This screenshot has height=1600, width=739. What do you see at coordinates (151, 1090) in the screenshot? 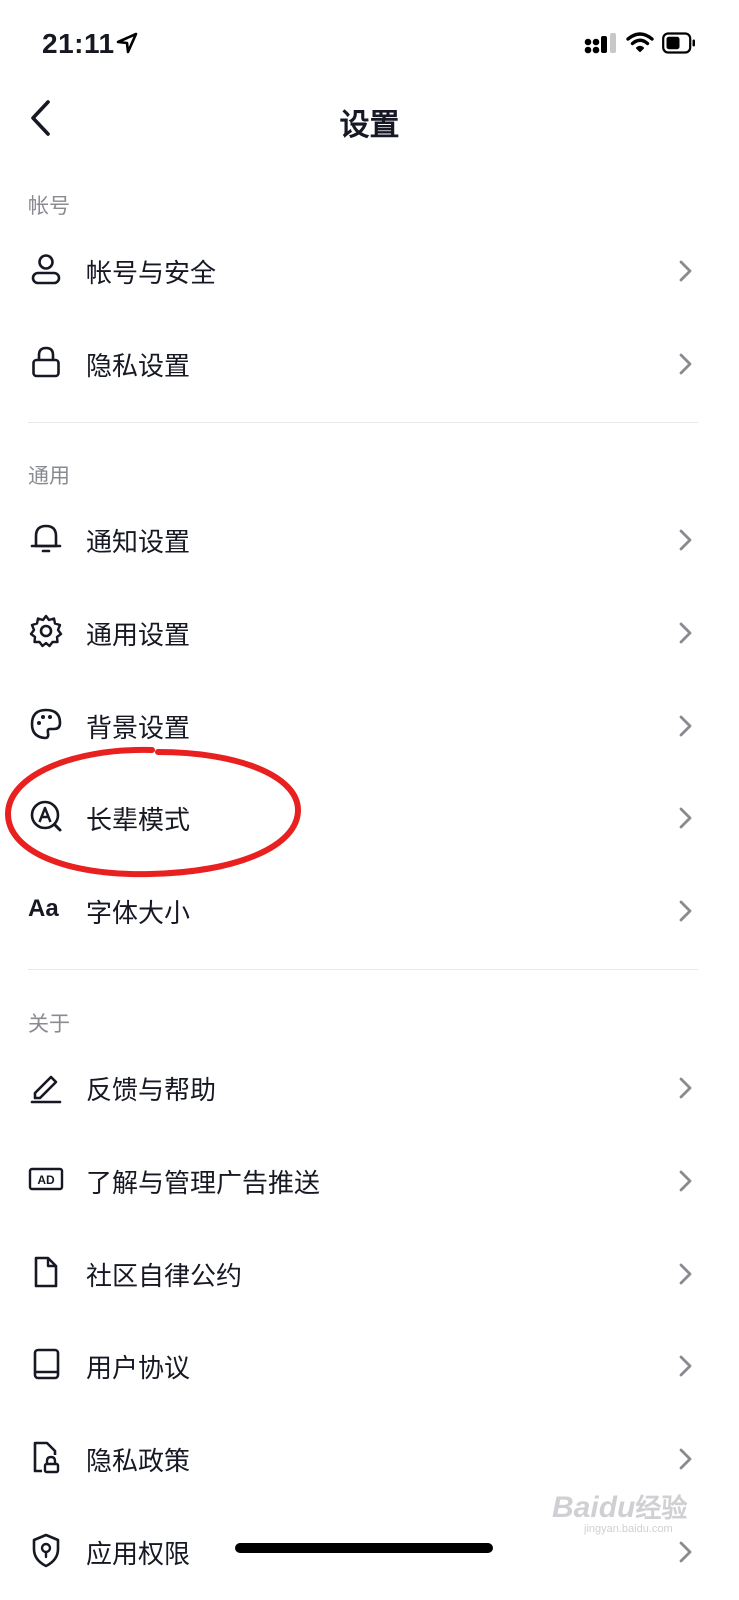
I see `row-label: 反馈与帮助` at bounding box center [151, 1090].